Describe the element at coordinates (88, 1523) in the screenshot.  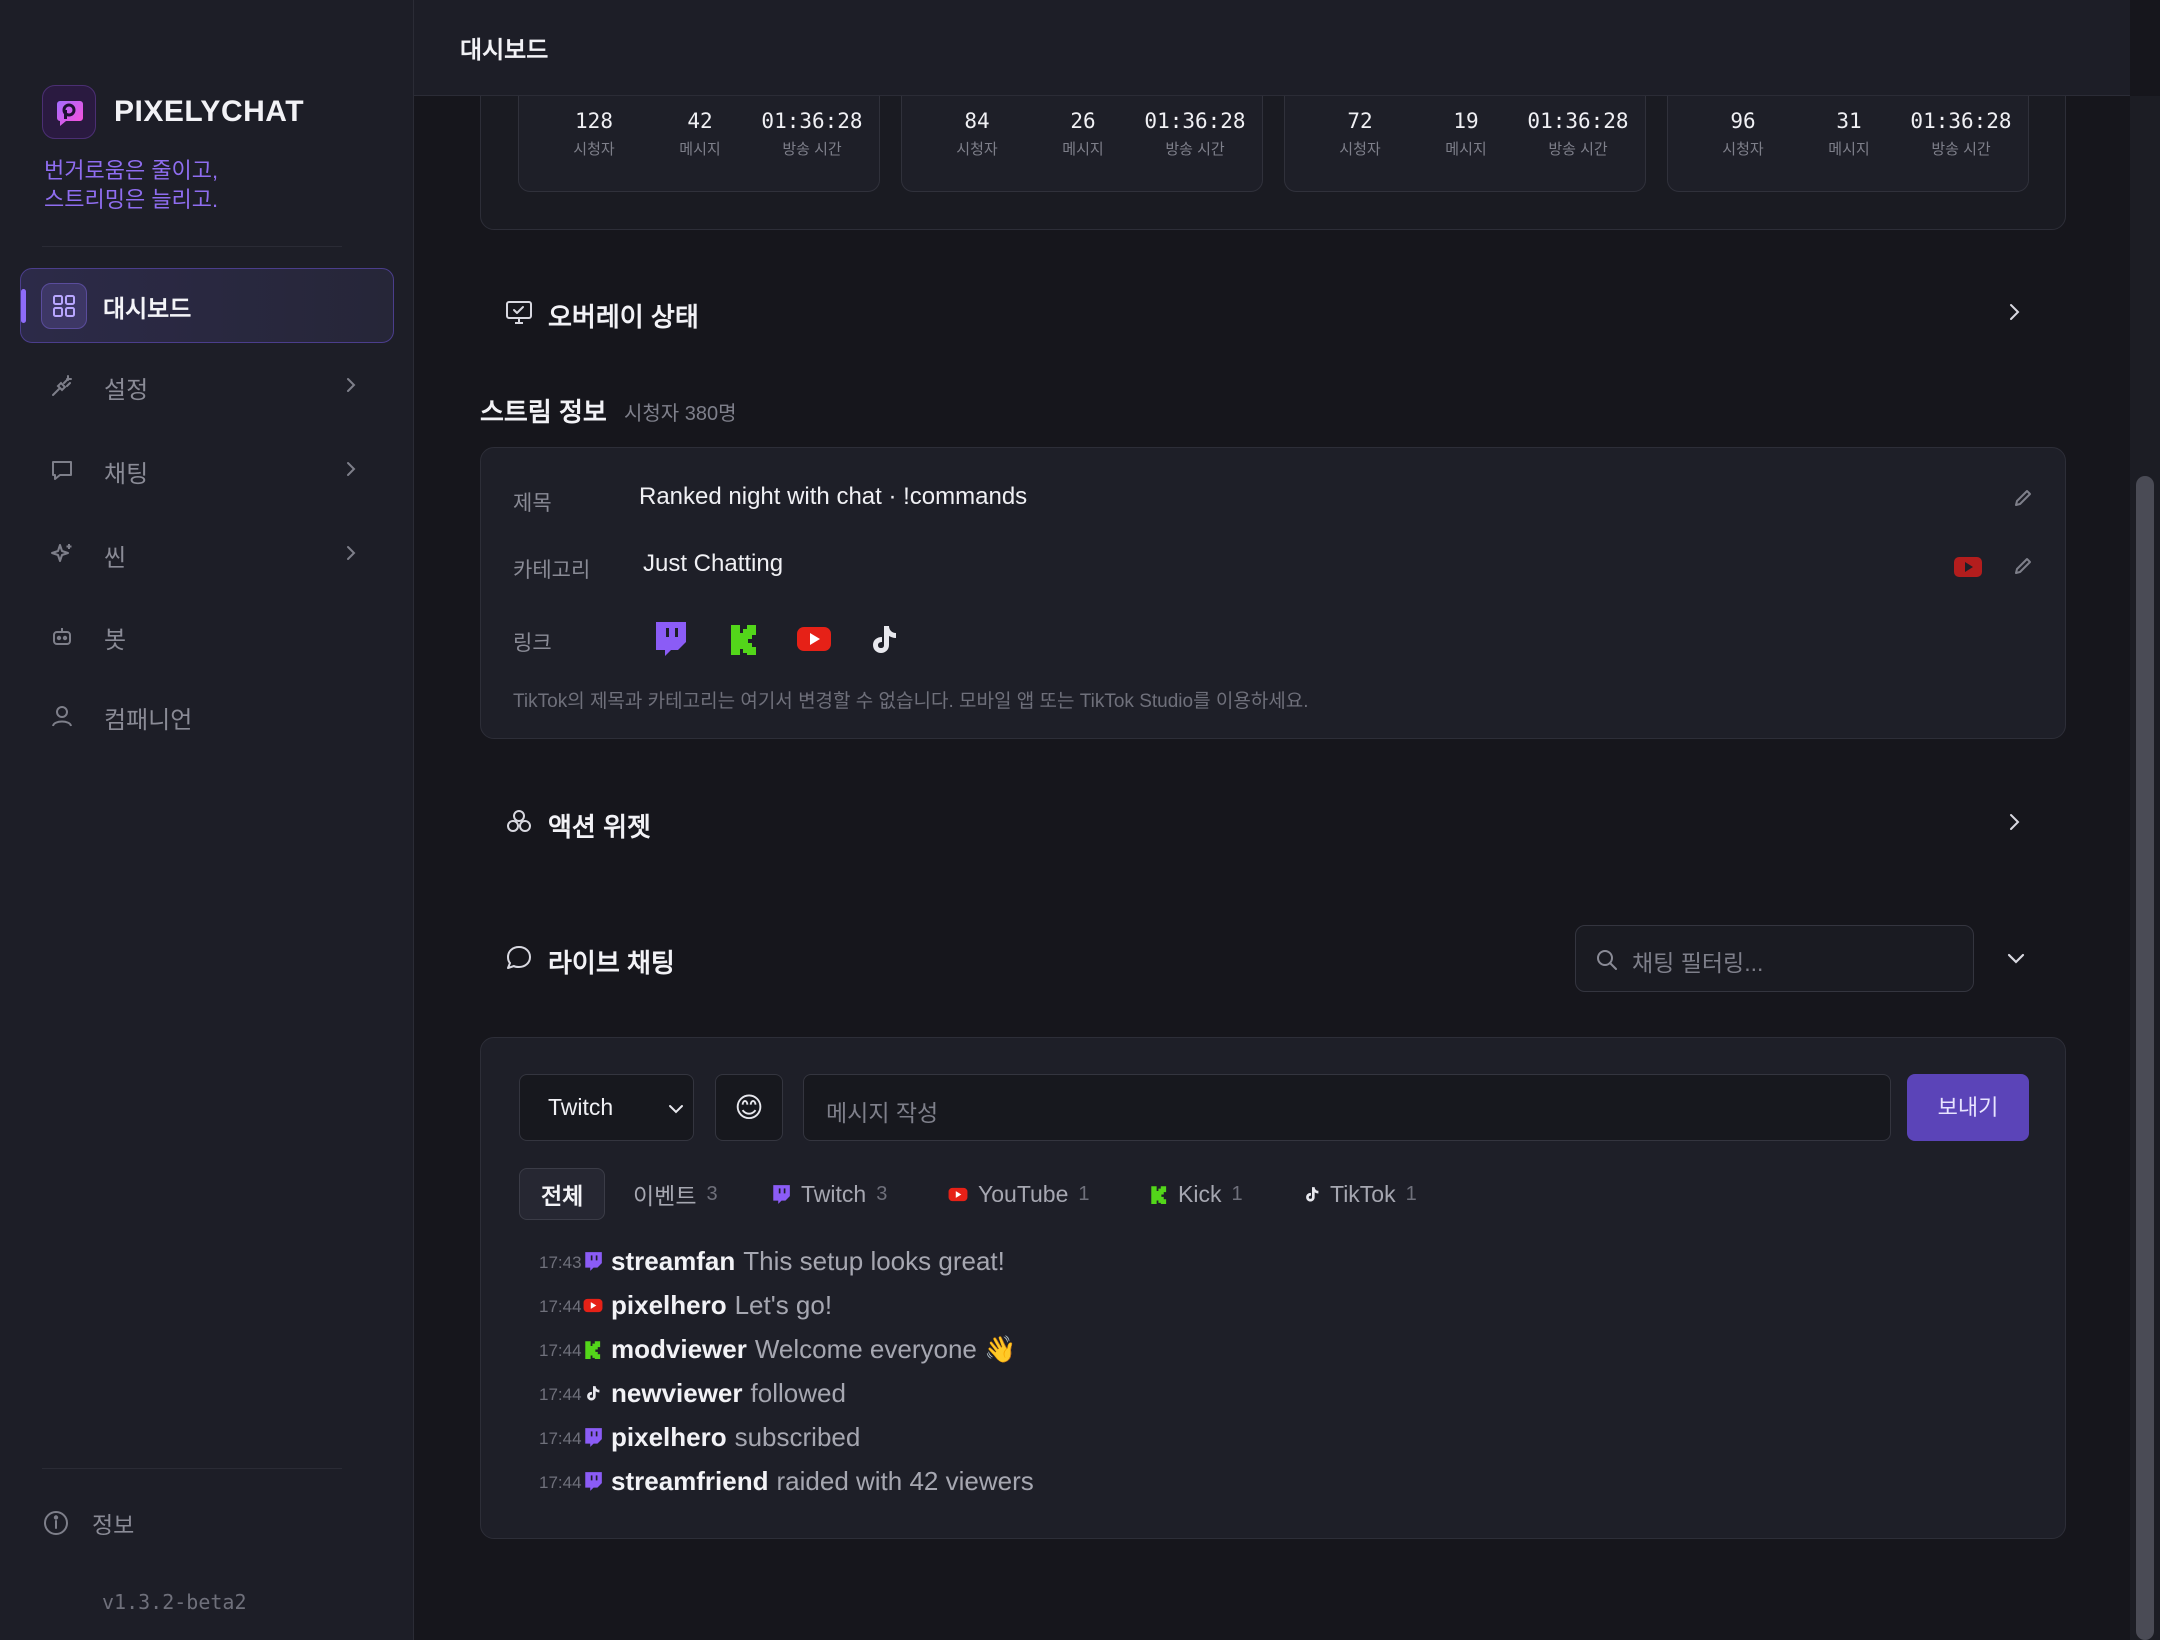
I see `sidebar-item-info: 정보` at that location.